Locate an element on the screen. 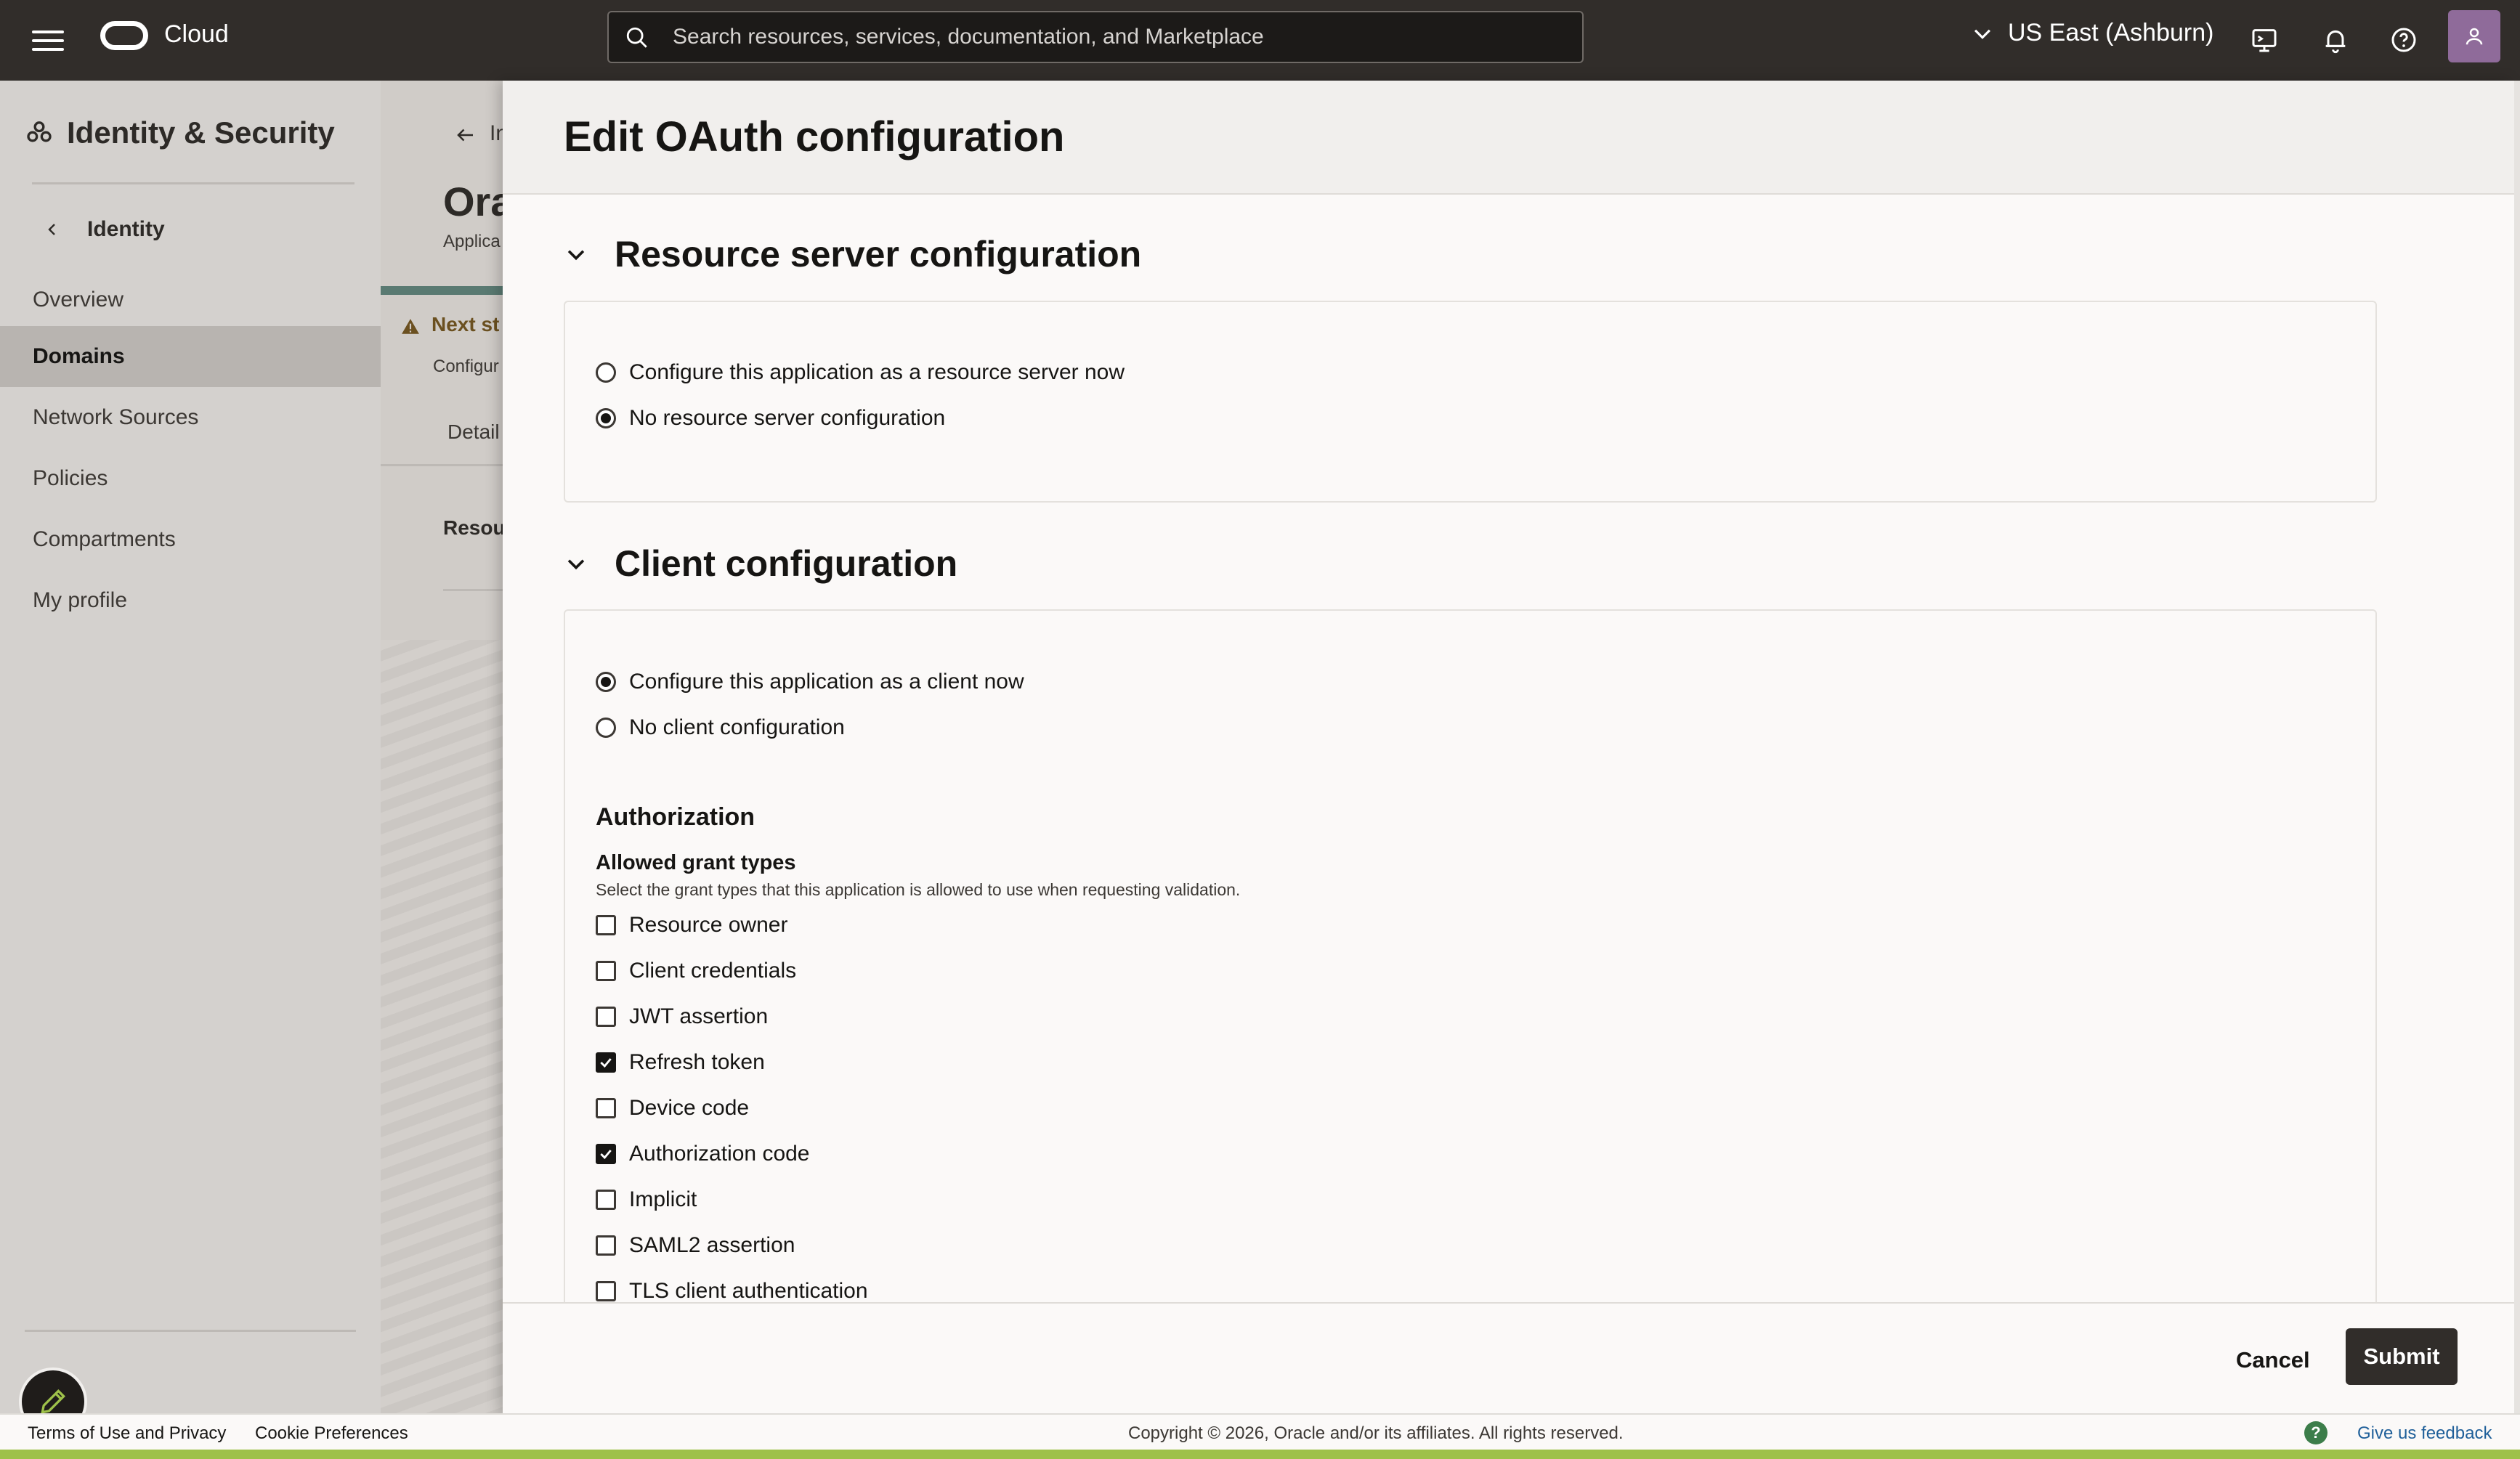 This screenshot has height=1459, width=2520. resource-server-section-toggle: Resource server configuration is located at coordinates (852, 254).